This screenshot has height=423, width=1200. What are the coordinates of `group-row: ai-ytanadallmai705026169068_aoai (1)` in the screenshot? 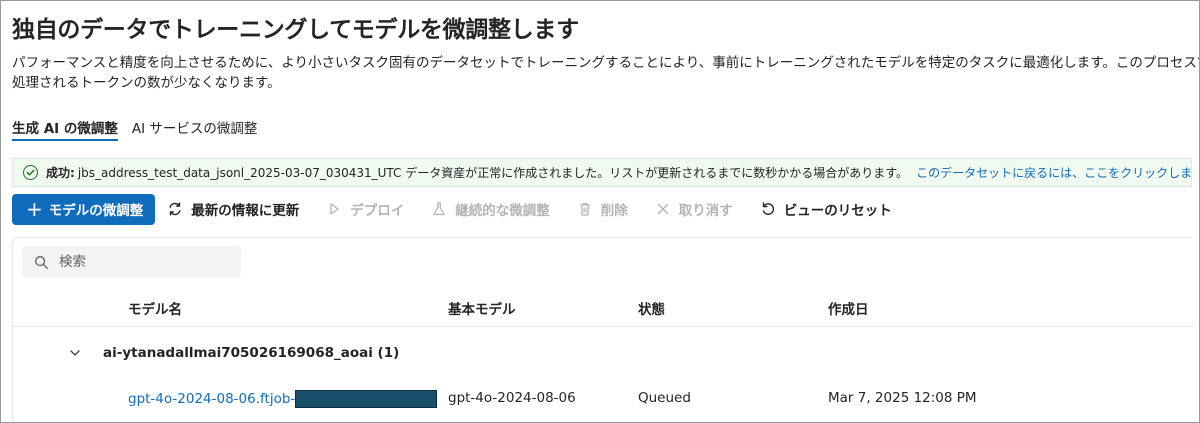 It's located at (234, 353).